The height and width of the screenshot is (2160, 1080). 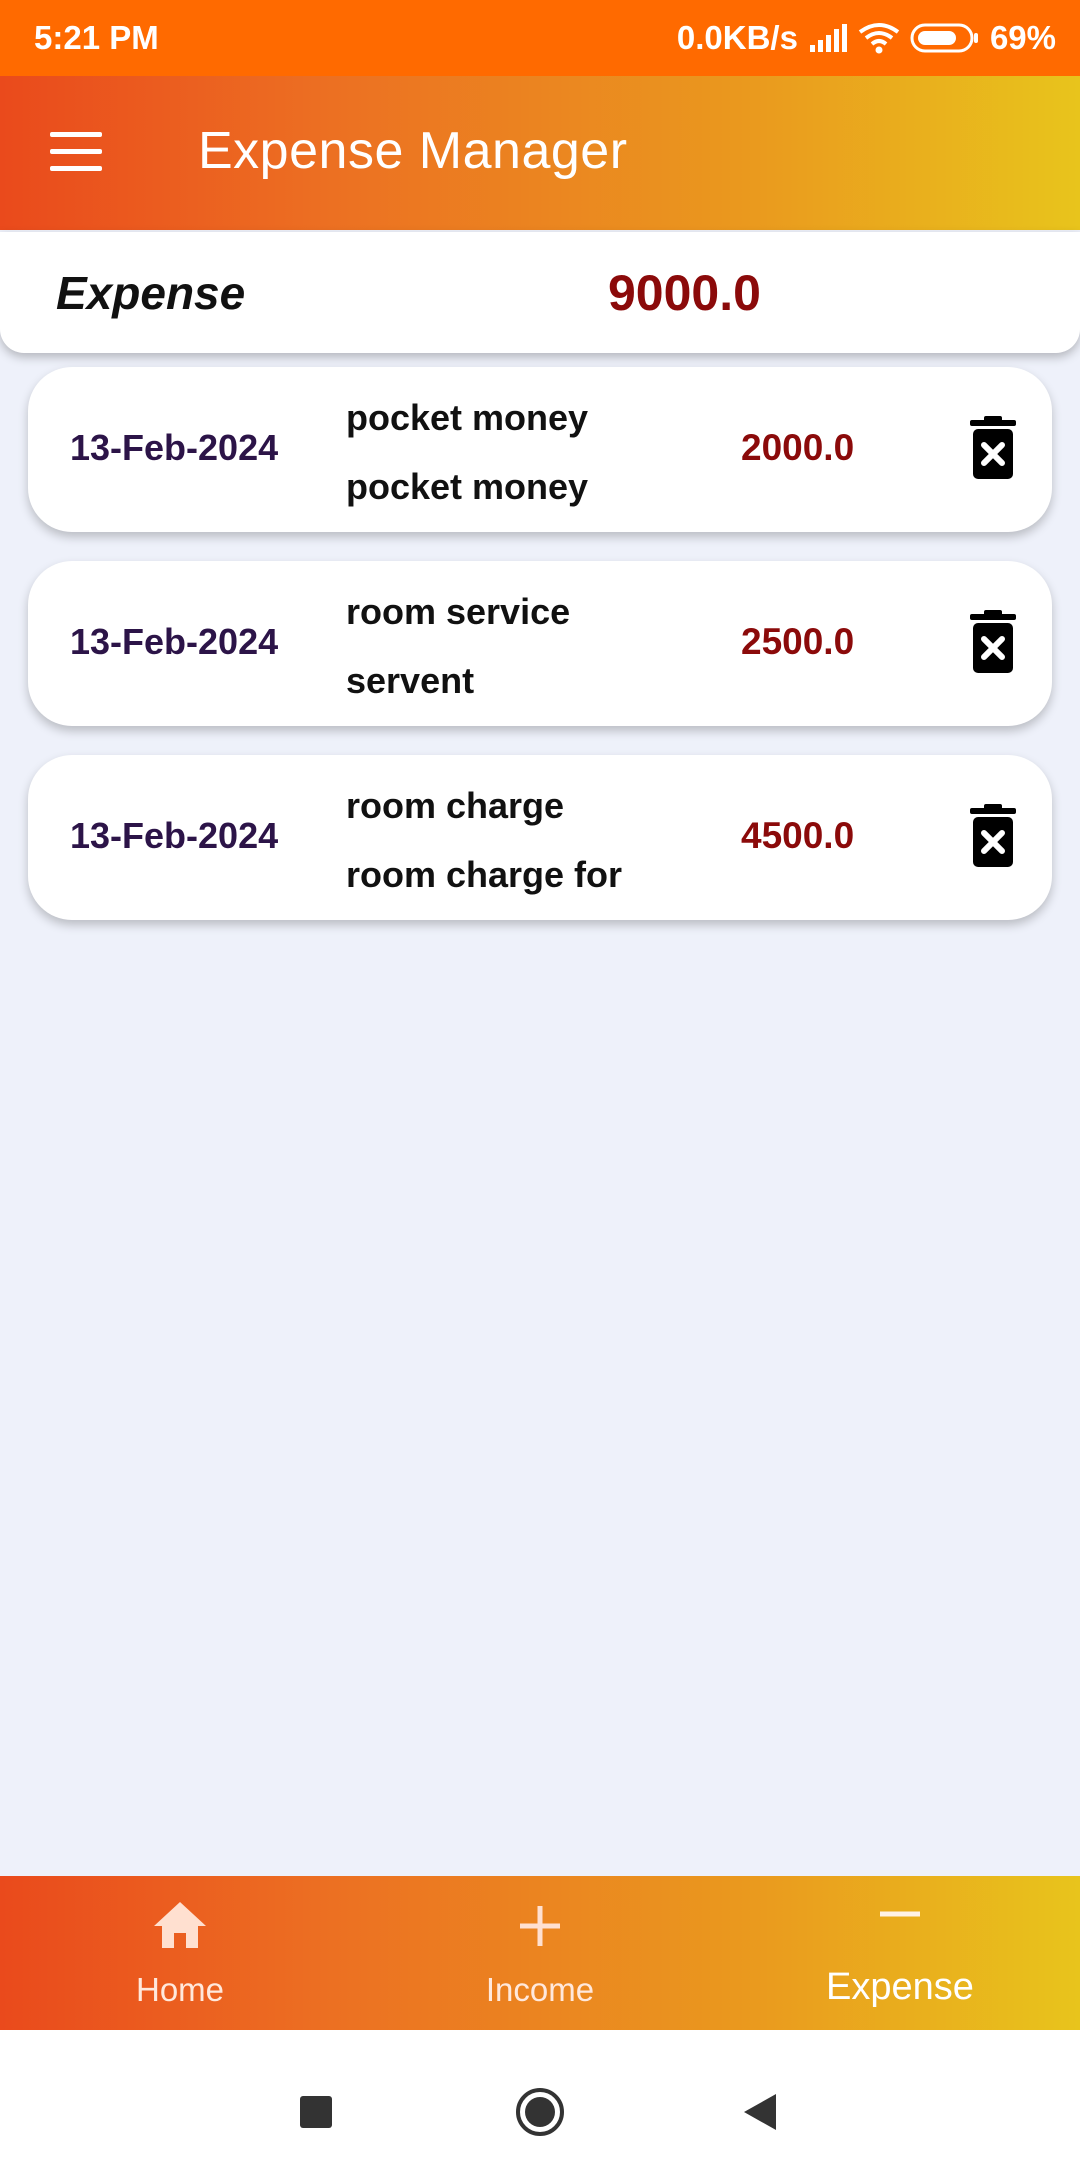 I want to click on app-bar: Expense Manager, so click(x=540, y=153).